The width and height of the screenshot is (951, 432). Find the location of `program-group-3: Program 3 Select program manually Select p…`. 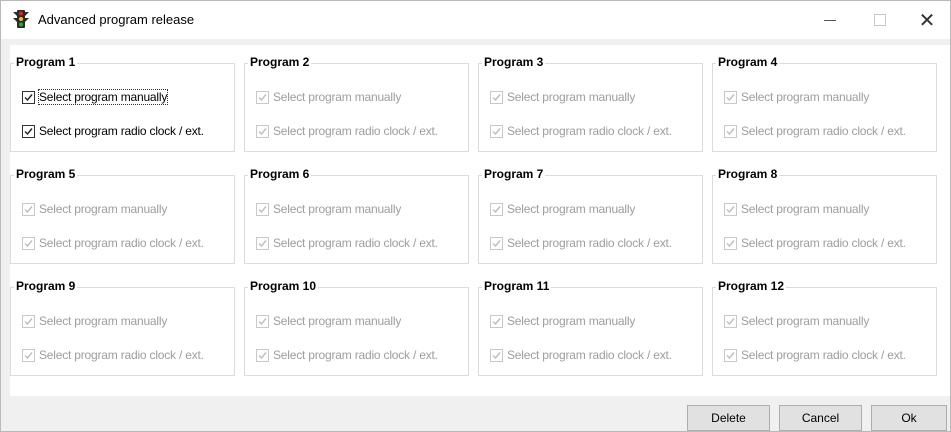

program-group-3: Program 3 Select program manually Select p… is located at coordinates (590, 103).